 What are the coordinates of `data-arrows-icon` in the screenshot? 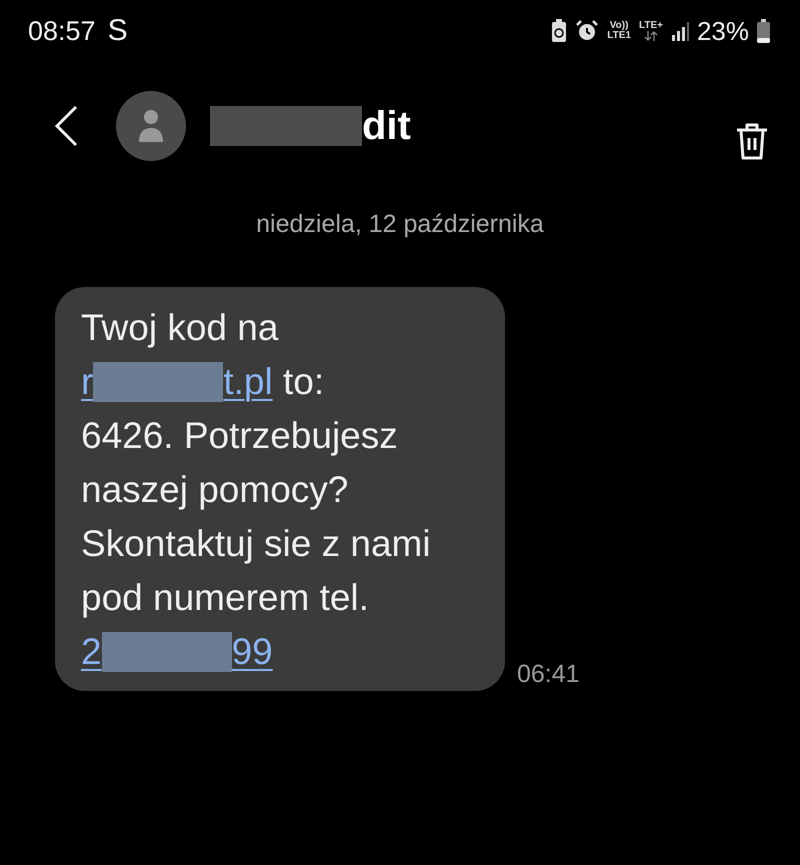 It's located at (651, 36).